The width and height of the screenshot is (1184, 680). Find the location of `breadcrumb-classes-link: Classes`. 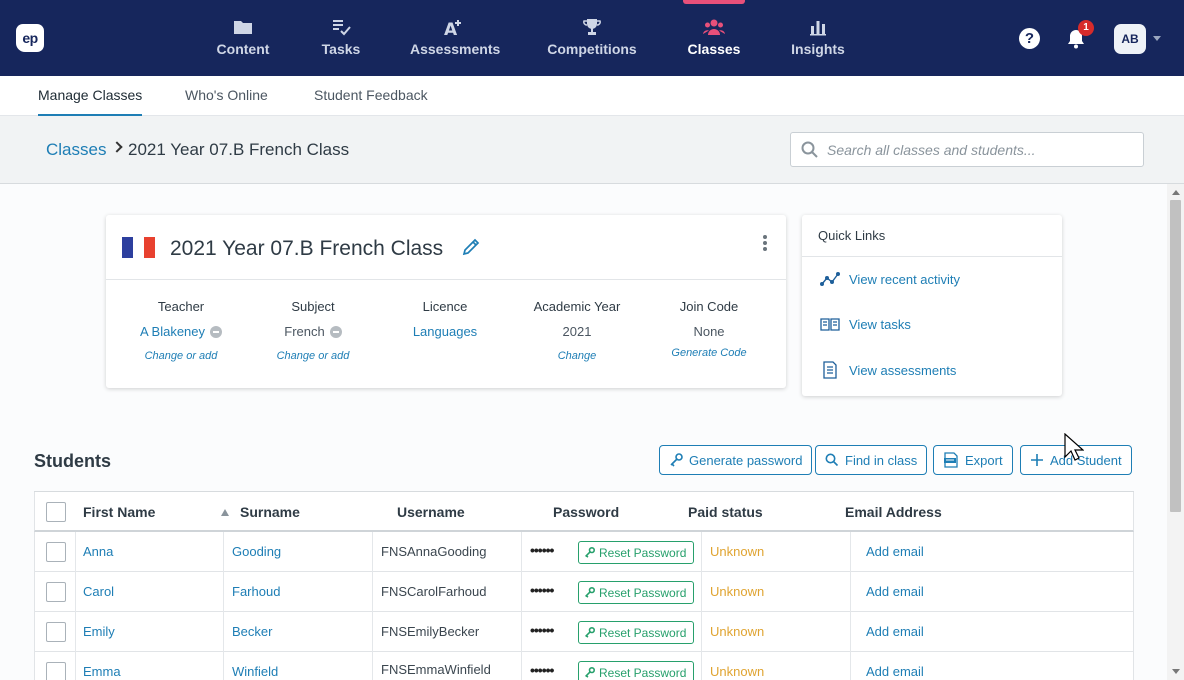

breadcrumb-classes-link: Classes is located at coordinates (76, 150).